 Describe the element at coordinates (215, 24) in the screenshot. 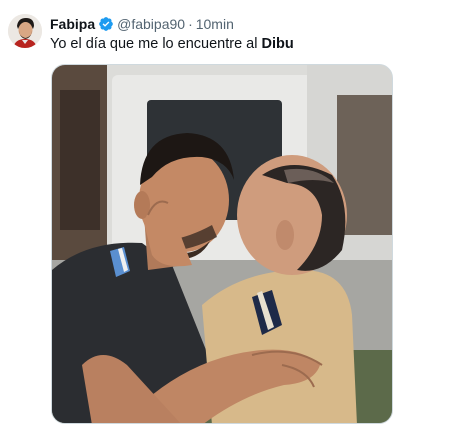

I see `timestamp: 10min` at that location.